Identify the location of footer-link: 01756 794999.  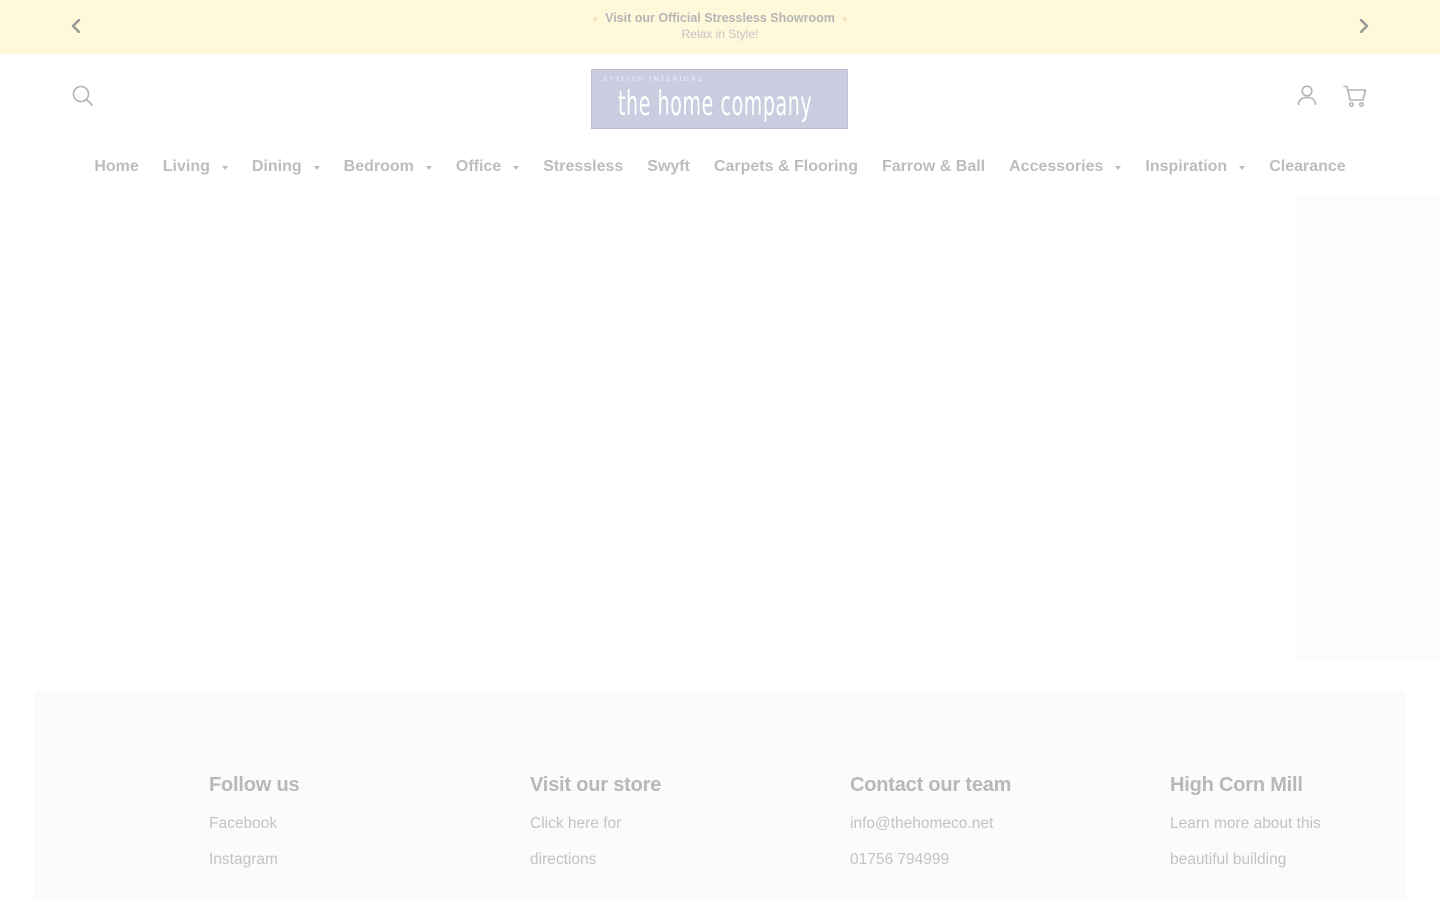
(1000, 860).